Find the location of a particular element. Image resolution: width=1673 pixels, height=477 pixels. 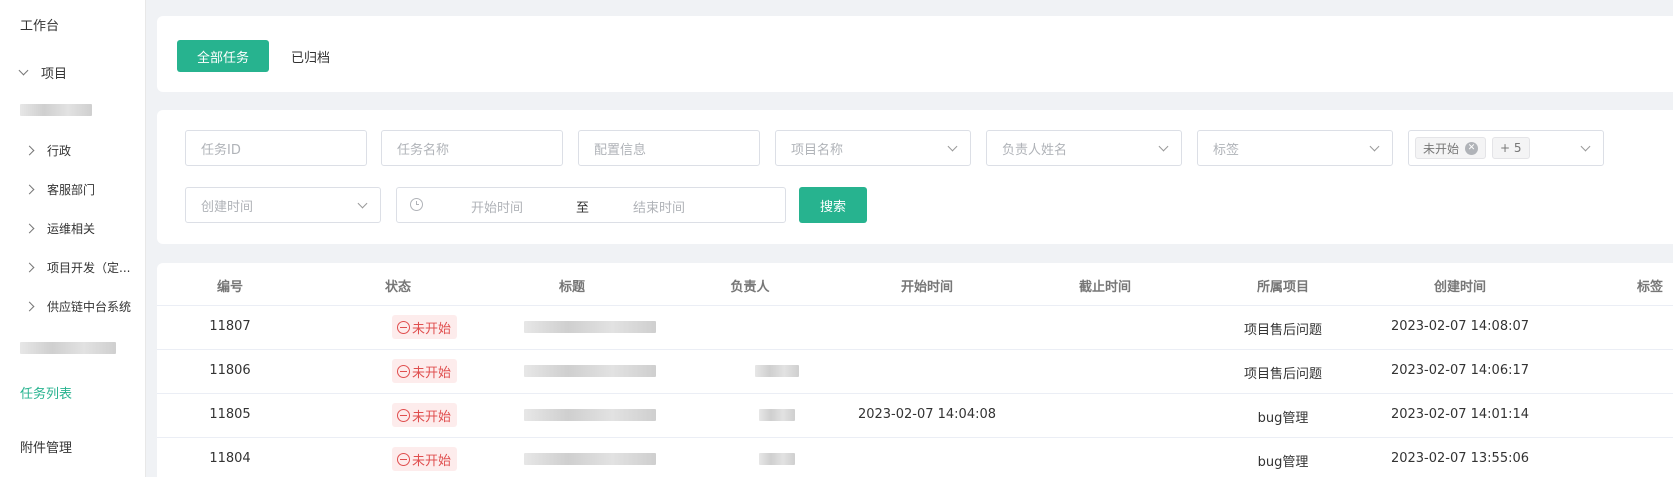

table-row: 11807 未开始 项目售后问题 2023-02-07 14:08:07 is located at coordinates (915, 327).